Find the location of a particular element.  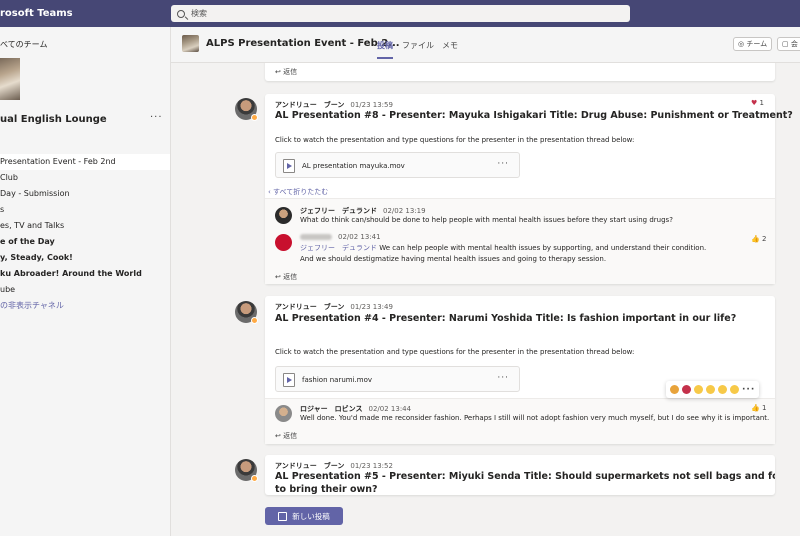

sidebar-item-channel: es, TV and Talks is located at coordinates (85, 226).